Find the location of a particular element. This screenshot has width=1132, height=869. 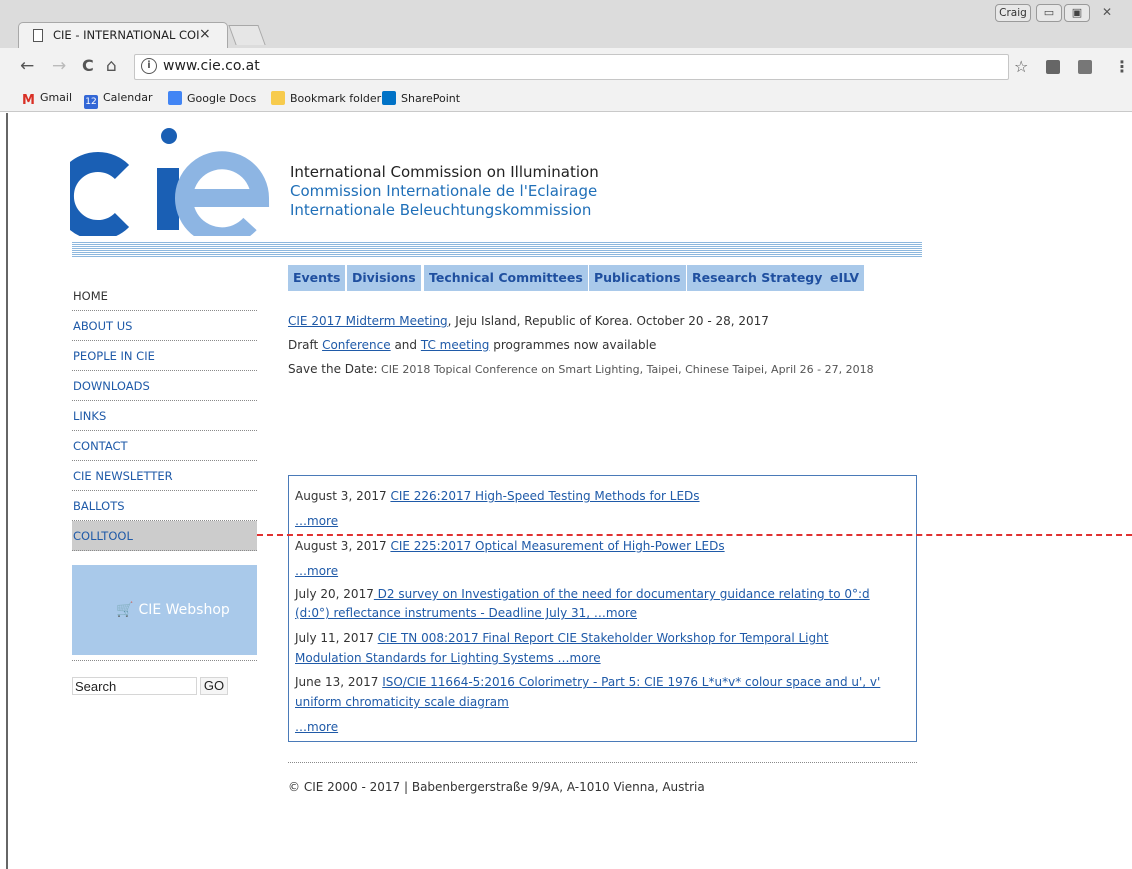

midterm-meeting-link: CIE 2017 Midterm Meeting is located at coordinates (368, 321).